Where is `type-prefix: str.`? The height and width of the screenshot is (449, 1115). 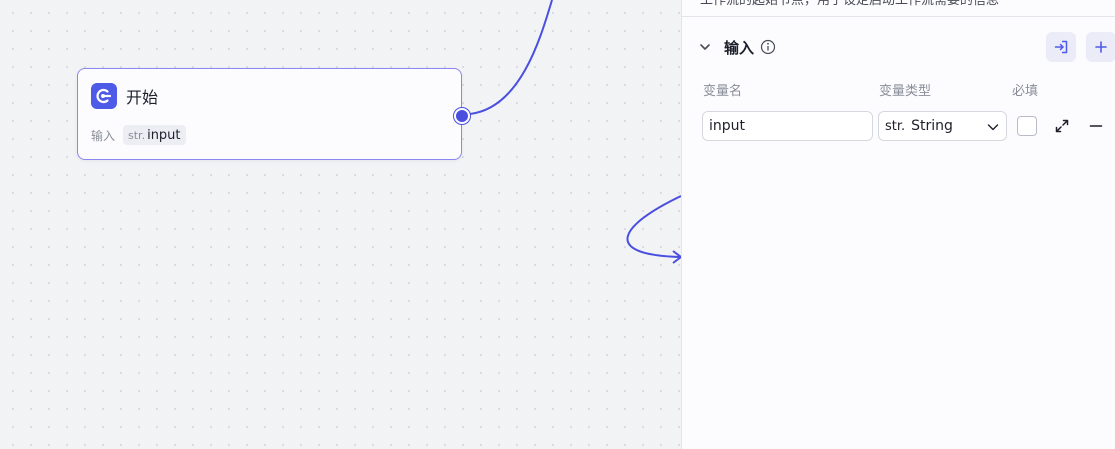 type-prefix: str. is located at coordinates (895, 126).